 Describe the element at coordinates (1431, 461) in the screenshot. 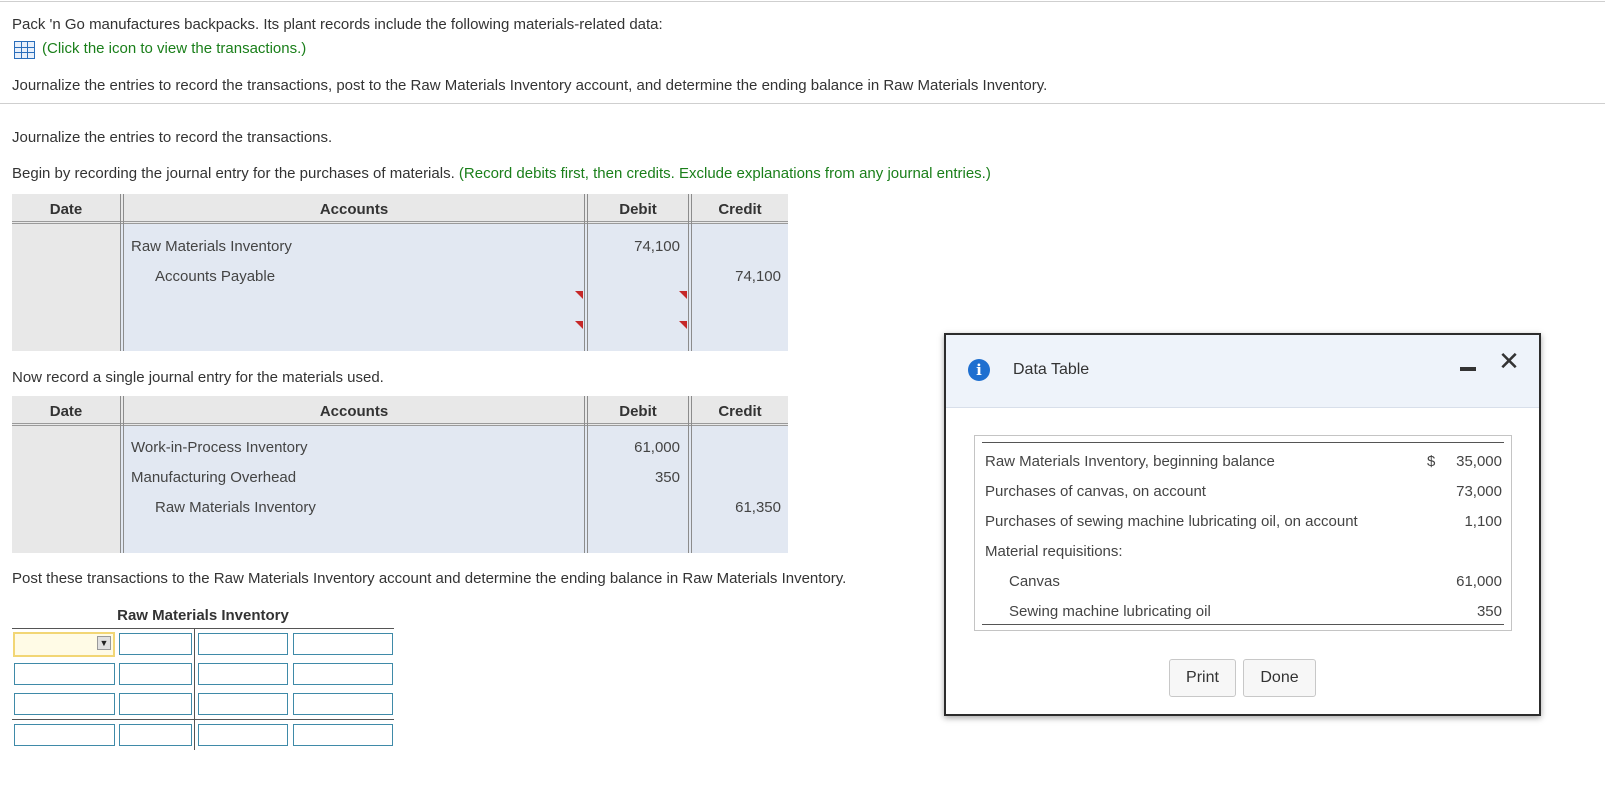

I see `dollar-sign: $` at that location.